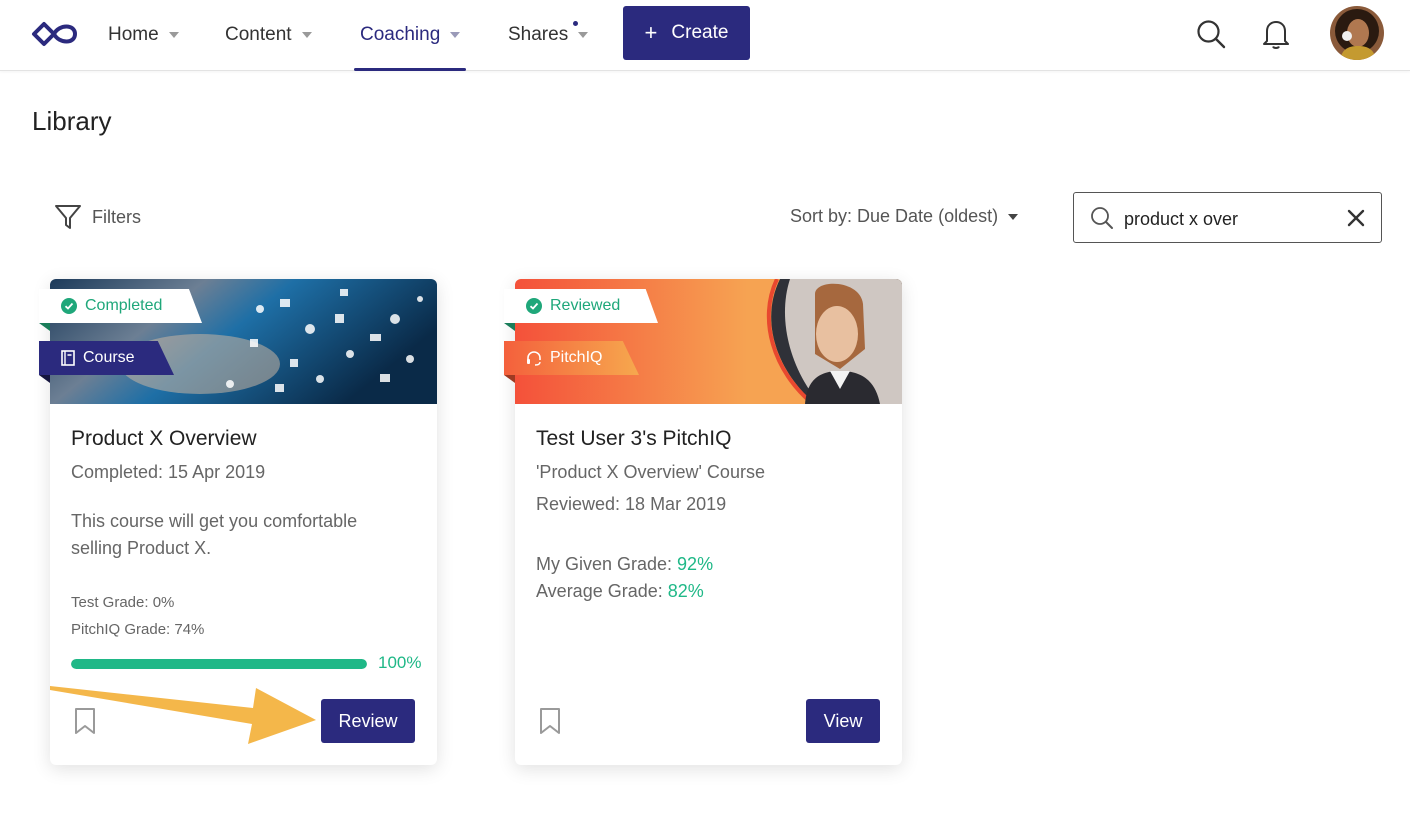 The width and height of the screenshot is (1410, 834). I want to click on nav-shares: Shares, so click(548, 35).